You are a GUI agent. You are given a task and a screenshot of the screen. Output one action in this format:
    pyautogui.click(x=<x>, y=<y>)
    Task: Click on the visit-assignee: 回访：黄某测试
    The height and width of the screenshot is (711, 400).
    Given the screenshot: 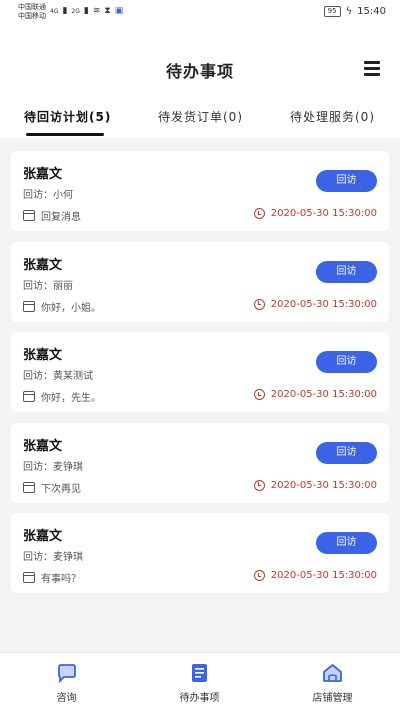 What is the action you would take?
    pyautogui.click(x=58, y=376)
    